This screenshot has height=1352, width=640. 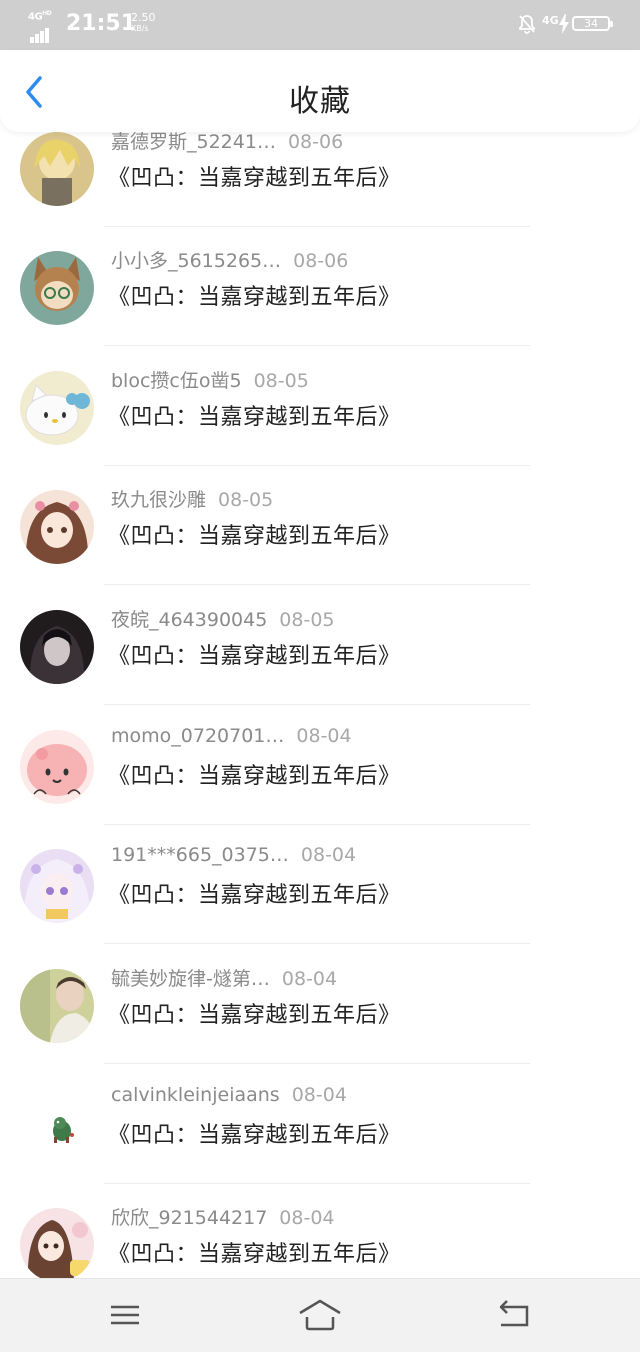 I want to click on user-name: bloc攒c伍o凿5, so click(x=176, y=381).